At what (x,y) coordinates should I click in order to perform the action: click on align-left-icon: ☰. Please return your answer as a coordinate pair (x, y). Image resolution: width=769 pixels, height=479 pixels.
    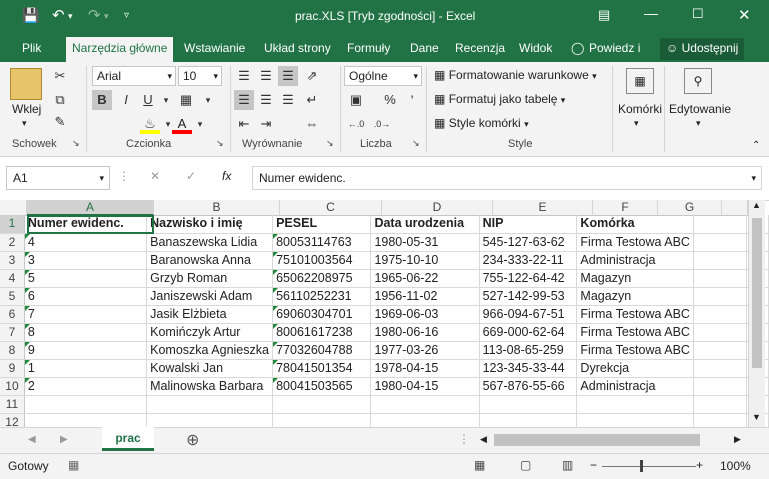
    Looking at the image, I should click on (244, 100).